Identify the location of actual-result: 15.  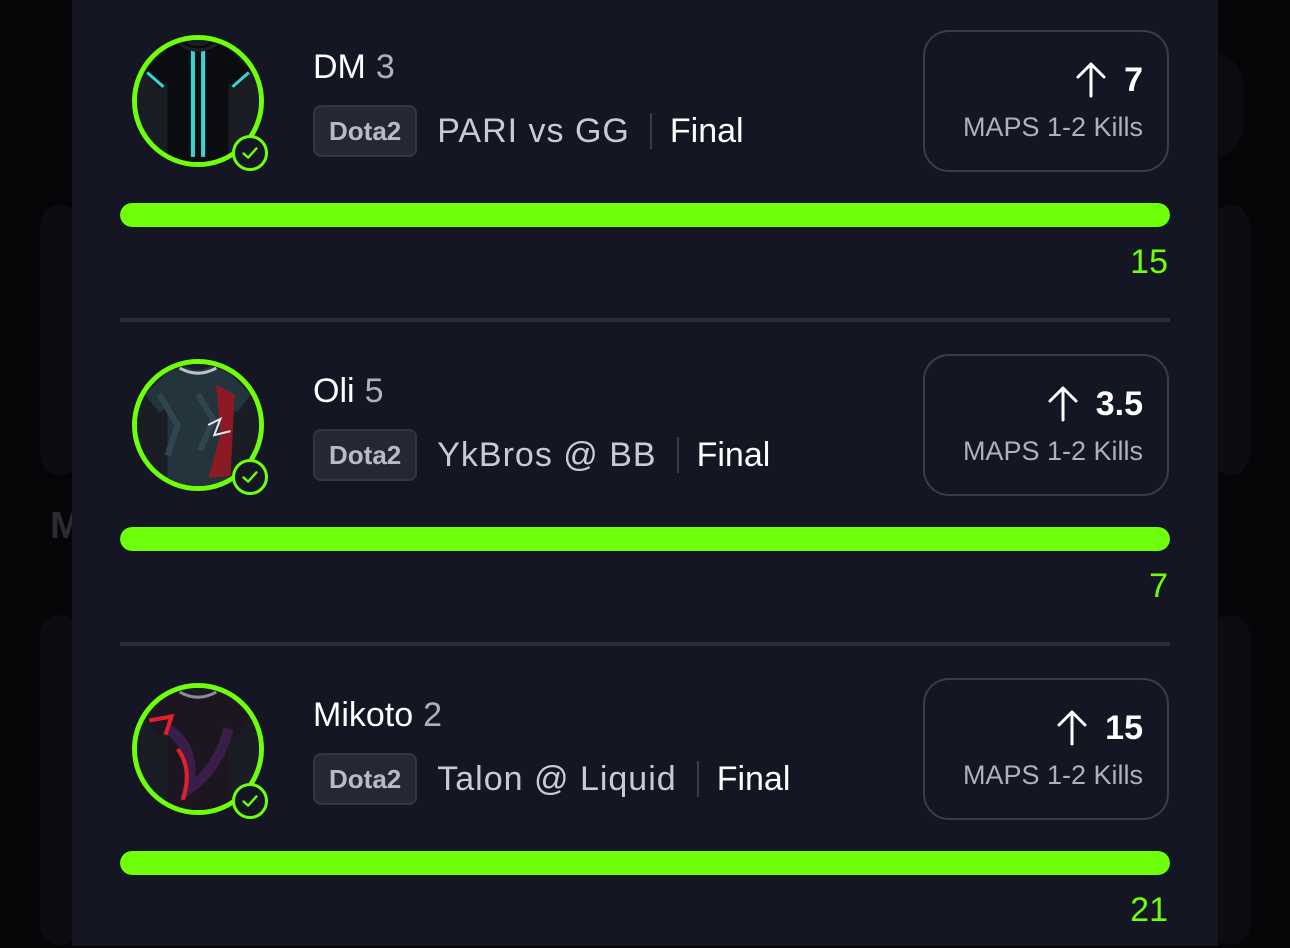
(1149, 262).